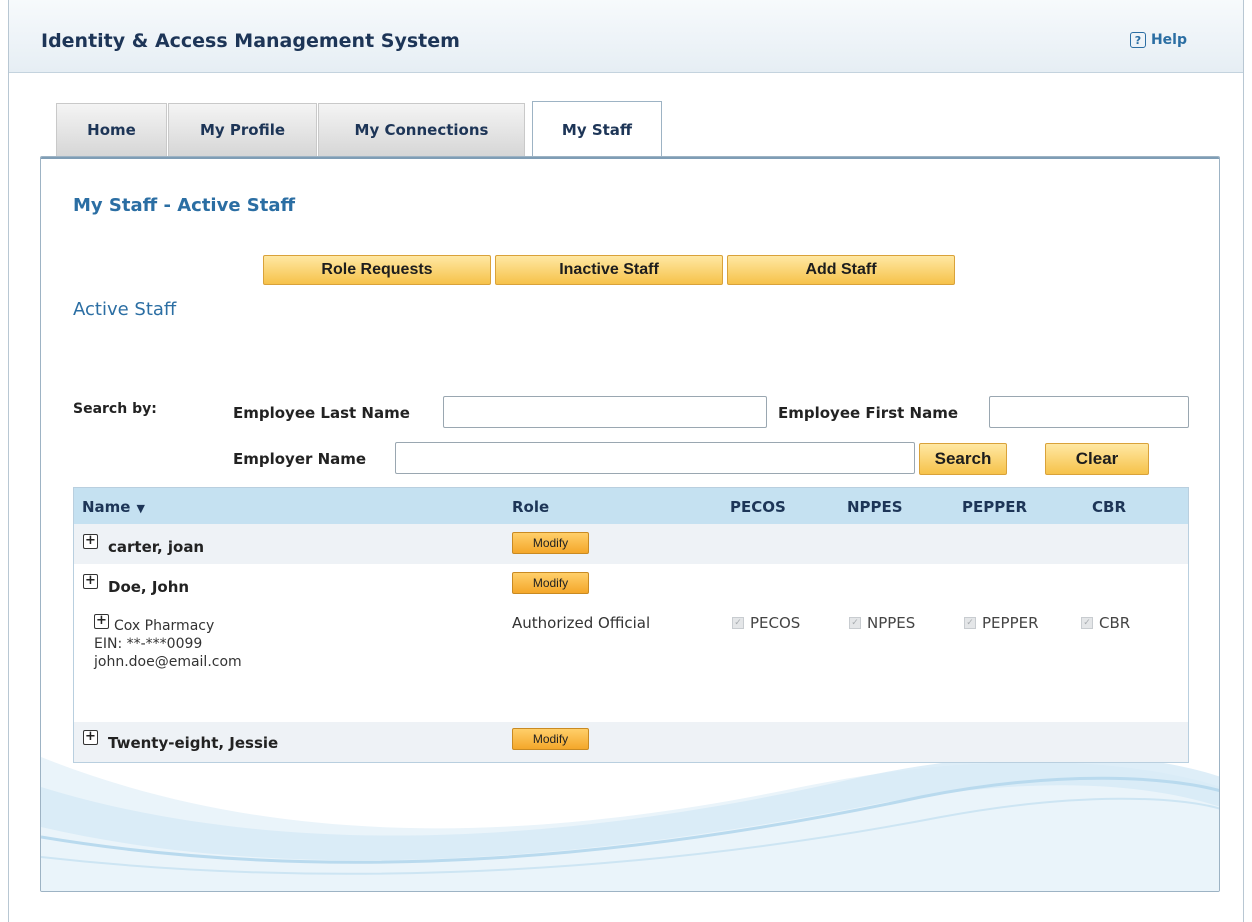 Image resolution: width=1252 pixels, height=922 pixels. What do you see at coordinates (631, 544) in the screenshot?
I see `table-row: + carter, joan Modify` at bounding box center [631, 544].